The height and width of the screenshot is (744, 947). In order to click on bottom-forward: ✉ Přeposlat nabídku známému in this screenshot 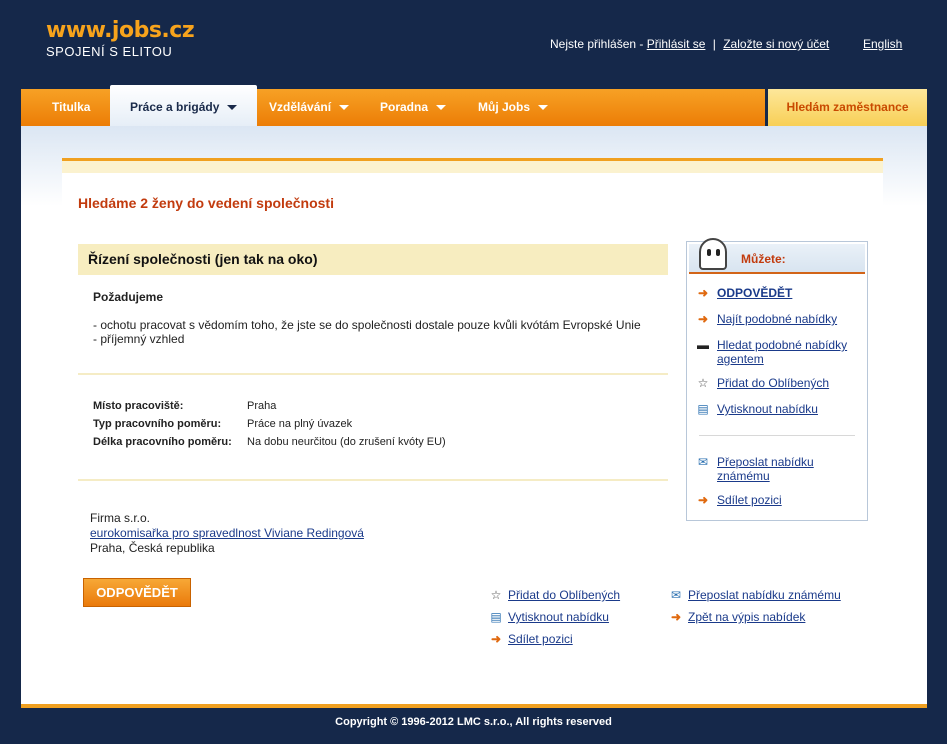, I will do `click(754, 595)`.